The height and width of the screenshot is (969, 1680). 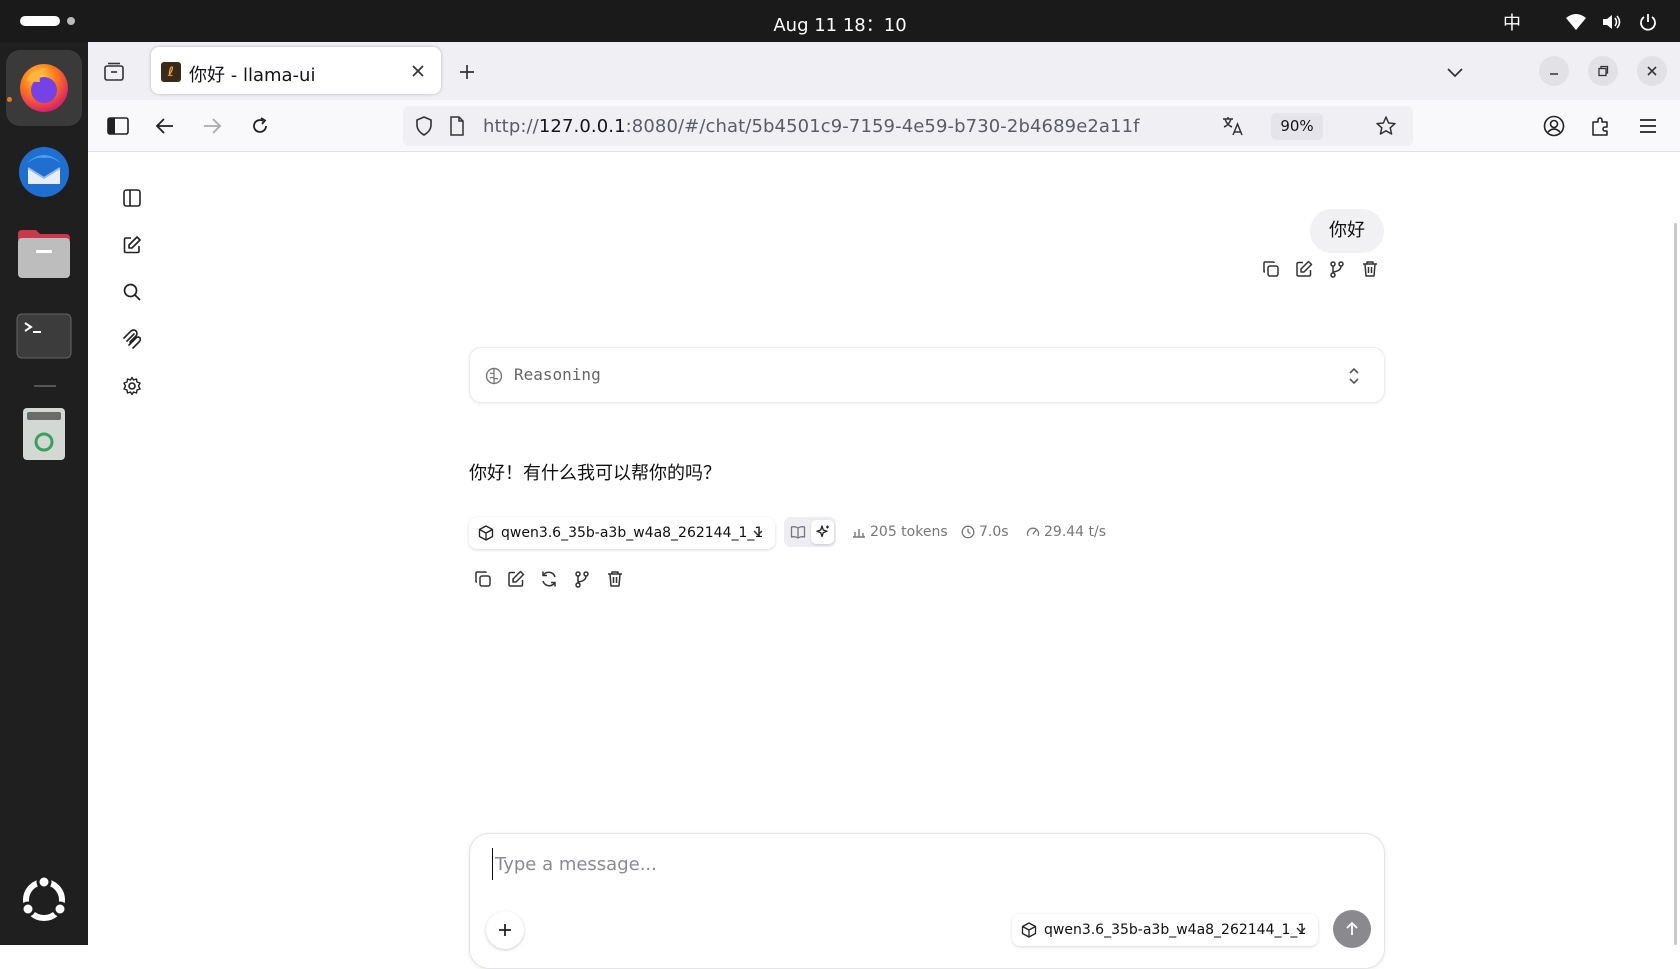 What do you see at coordinates (1455, 72) in the screenshot?
I see `list-tabs-chevron-down-icon` at bounding box center [1455, 72].